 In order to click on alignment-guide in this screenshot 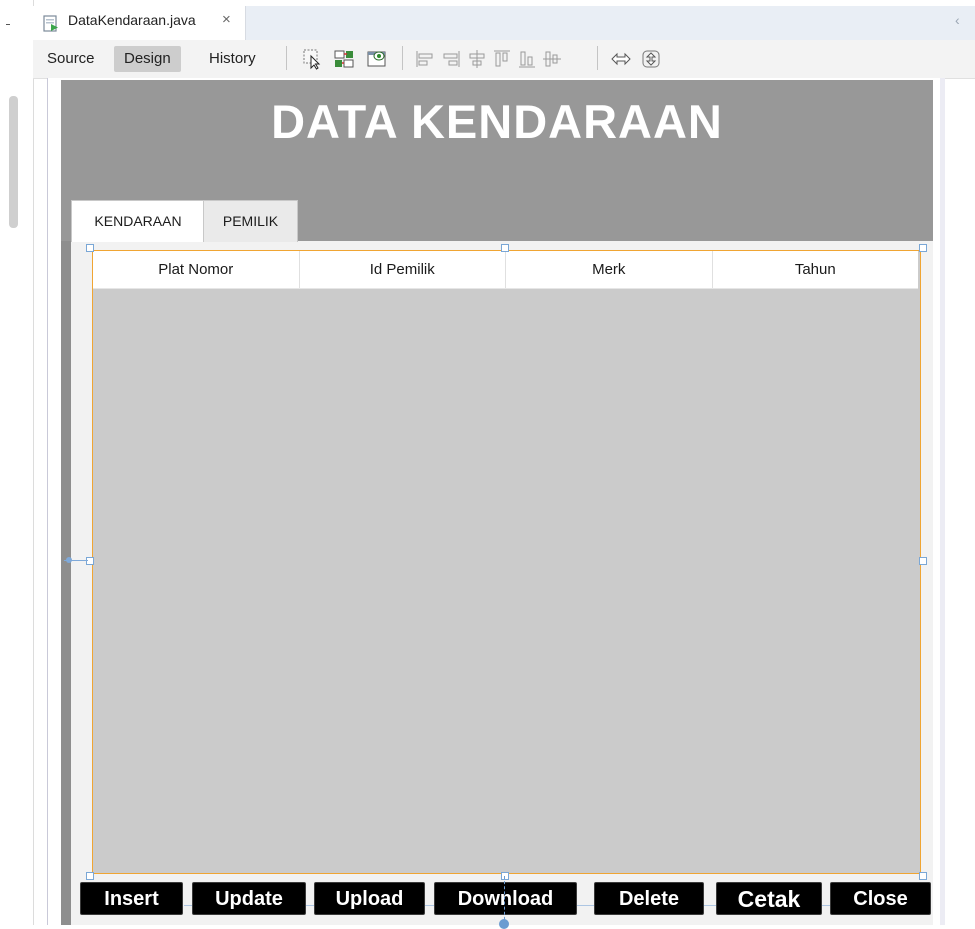, I will do `click(505, 900)`.